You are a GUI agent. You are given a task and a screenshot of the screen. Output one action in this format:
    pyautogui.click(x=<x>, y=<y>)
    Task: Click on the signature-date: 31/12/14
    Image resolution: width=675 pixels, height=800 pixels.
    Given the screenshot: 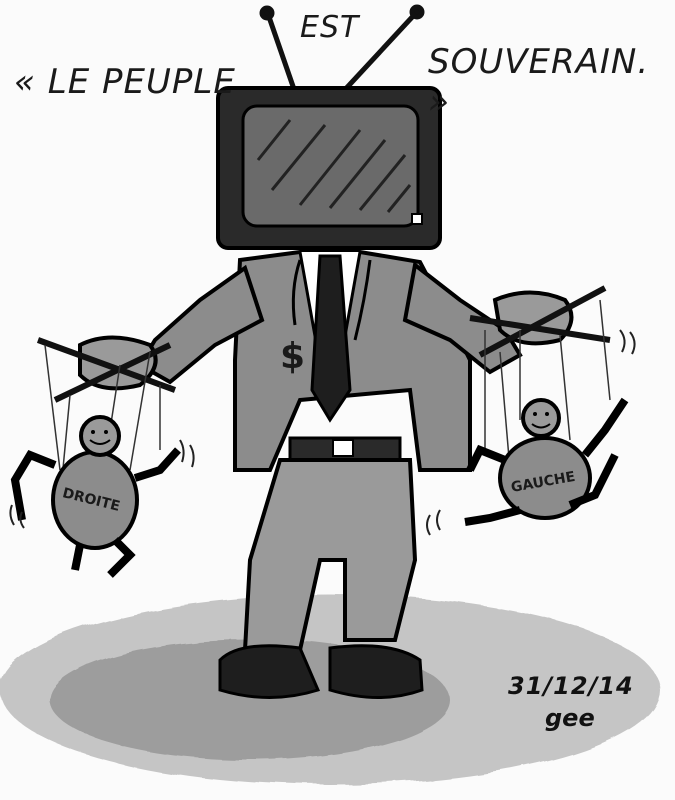 What is the action you would take?
    pyautogui.click(x=571, y=686)
    